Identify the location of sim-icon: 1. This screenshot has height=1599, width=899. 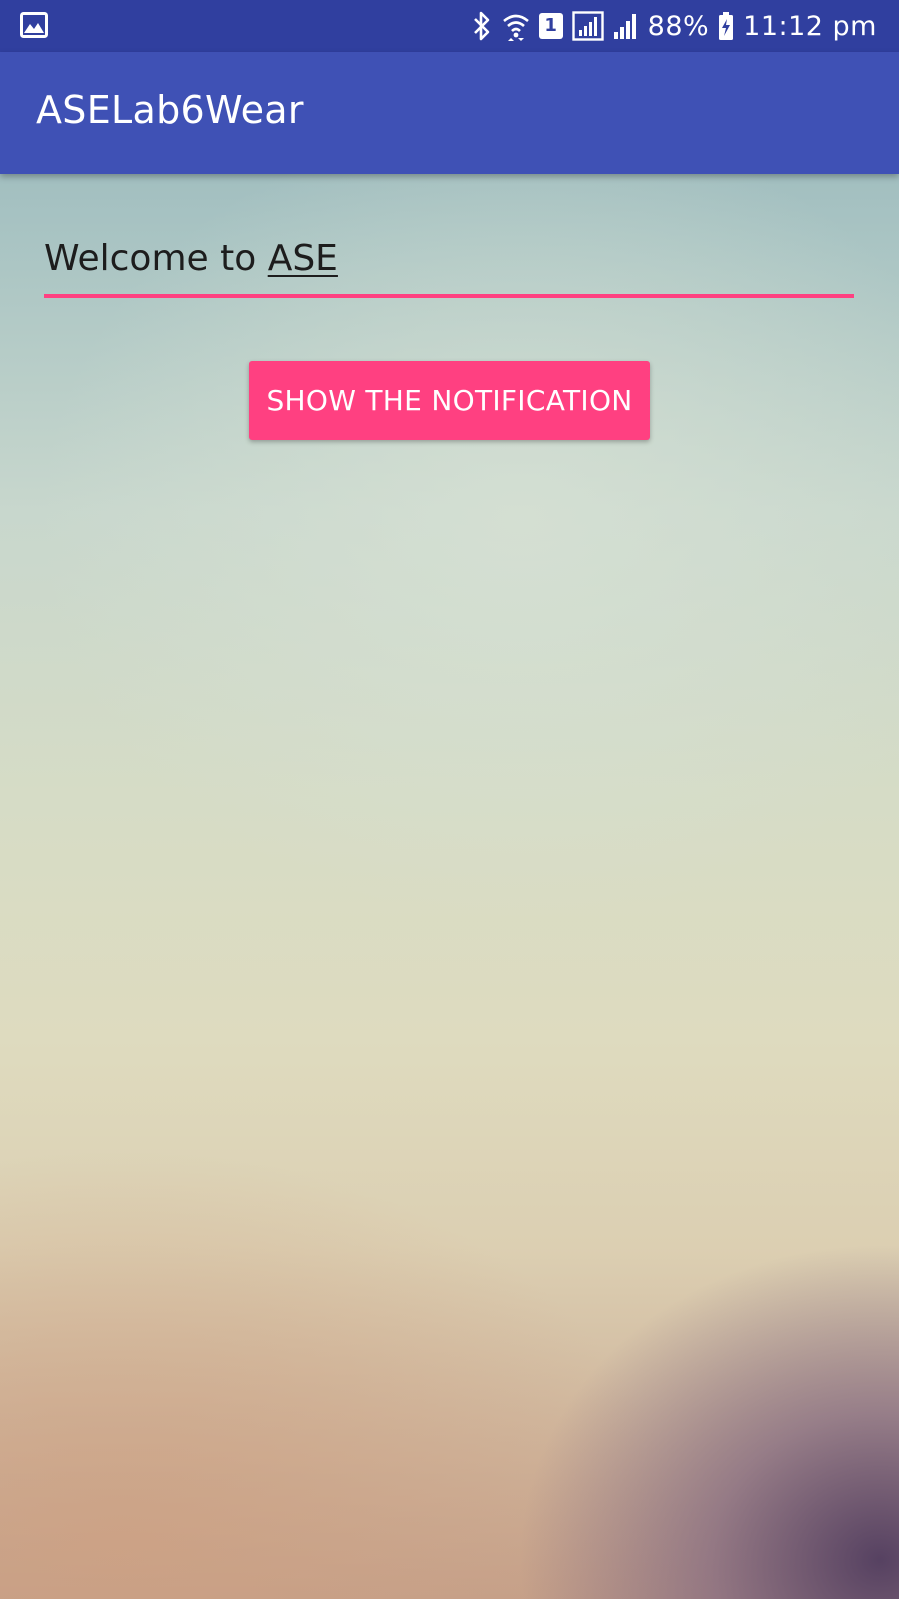
(550, 26).